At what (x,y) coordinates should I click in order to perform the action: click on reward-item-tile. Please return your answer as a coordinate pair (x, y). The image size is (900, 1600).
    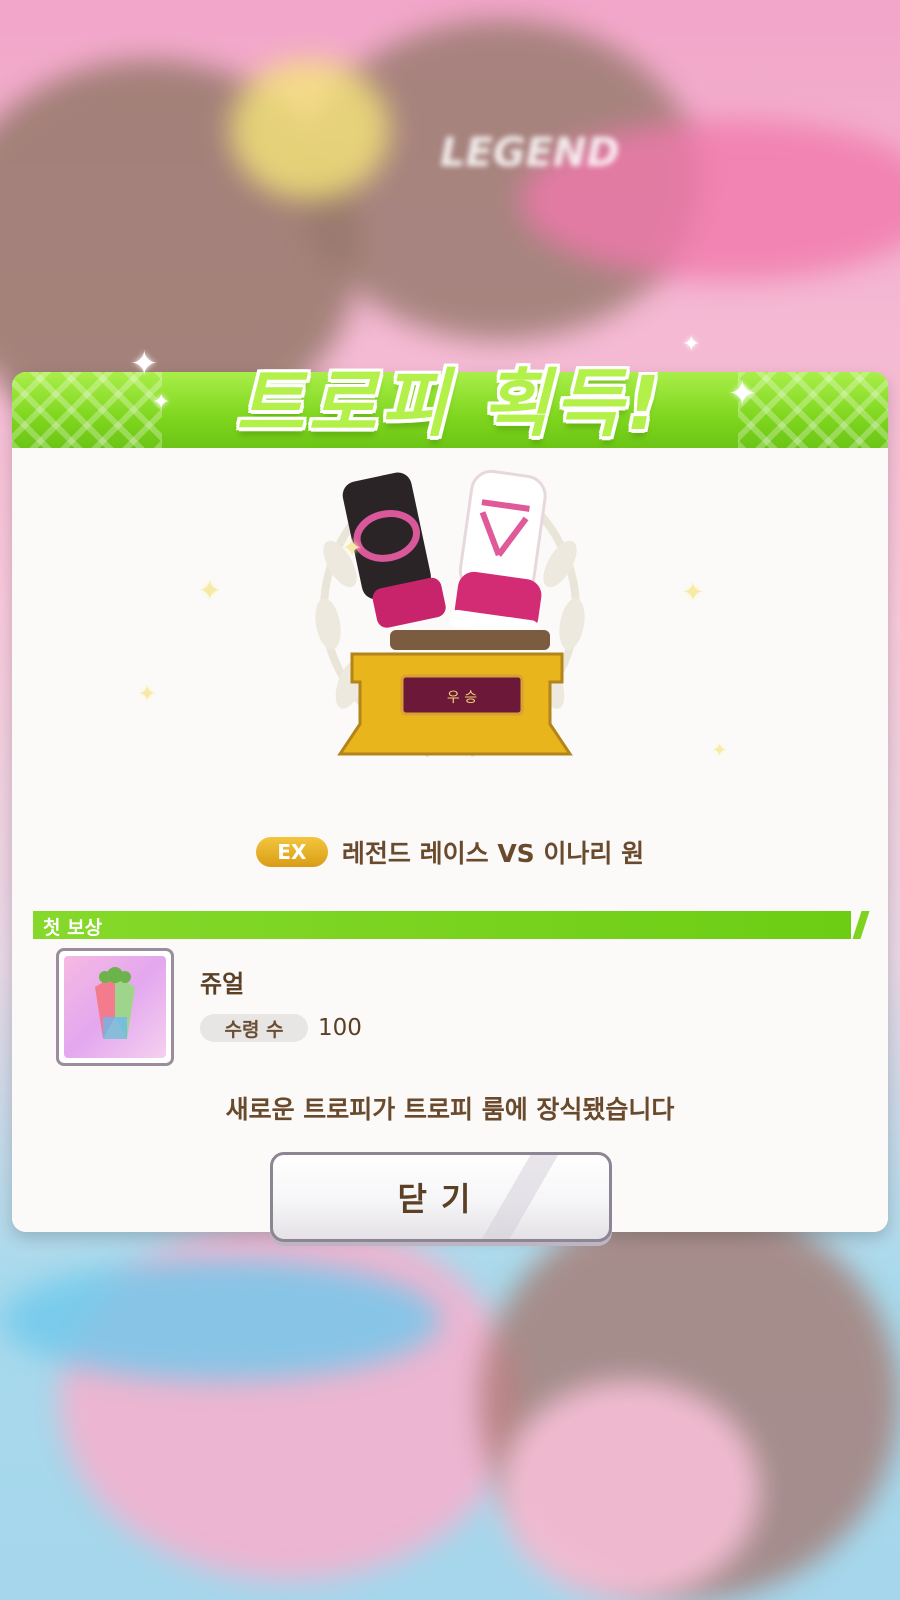
    Looking at the image, I should click on (115, 1007).